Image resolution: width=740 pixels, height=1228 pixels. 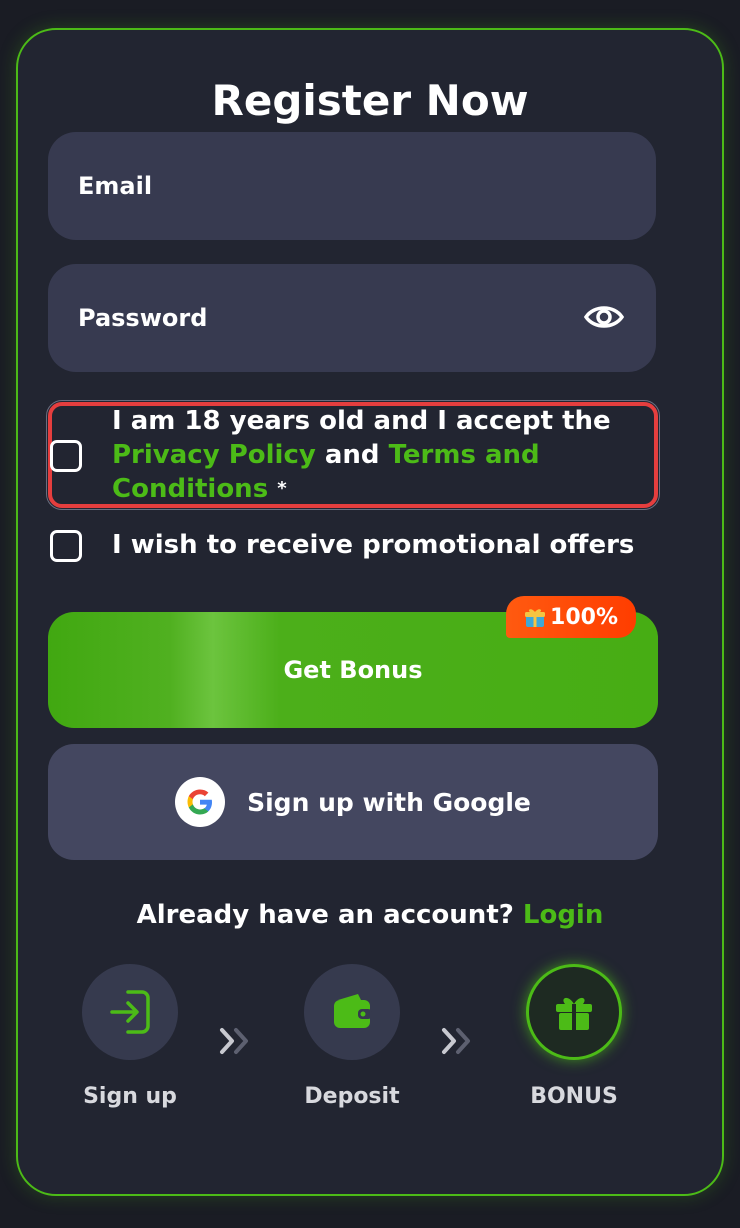 I want to click on password-field: Password, so click(x=352, y=318).